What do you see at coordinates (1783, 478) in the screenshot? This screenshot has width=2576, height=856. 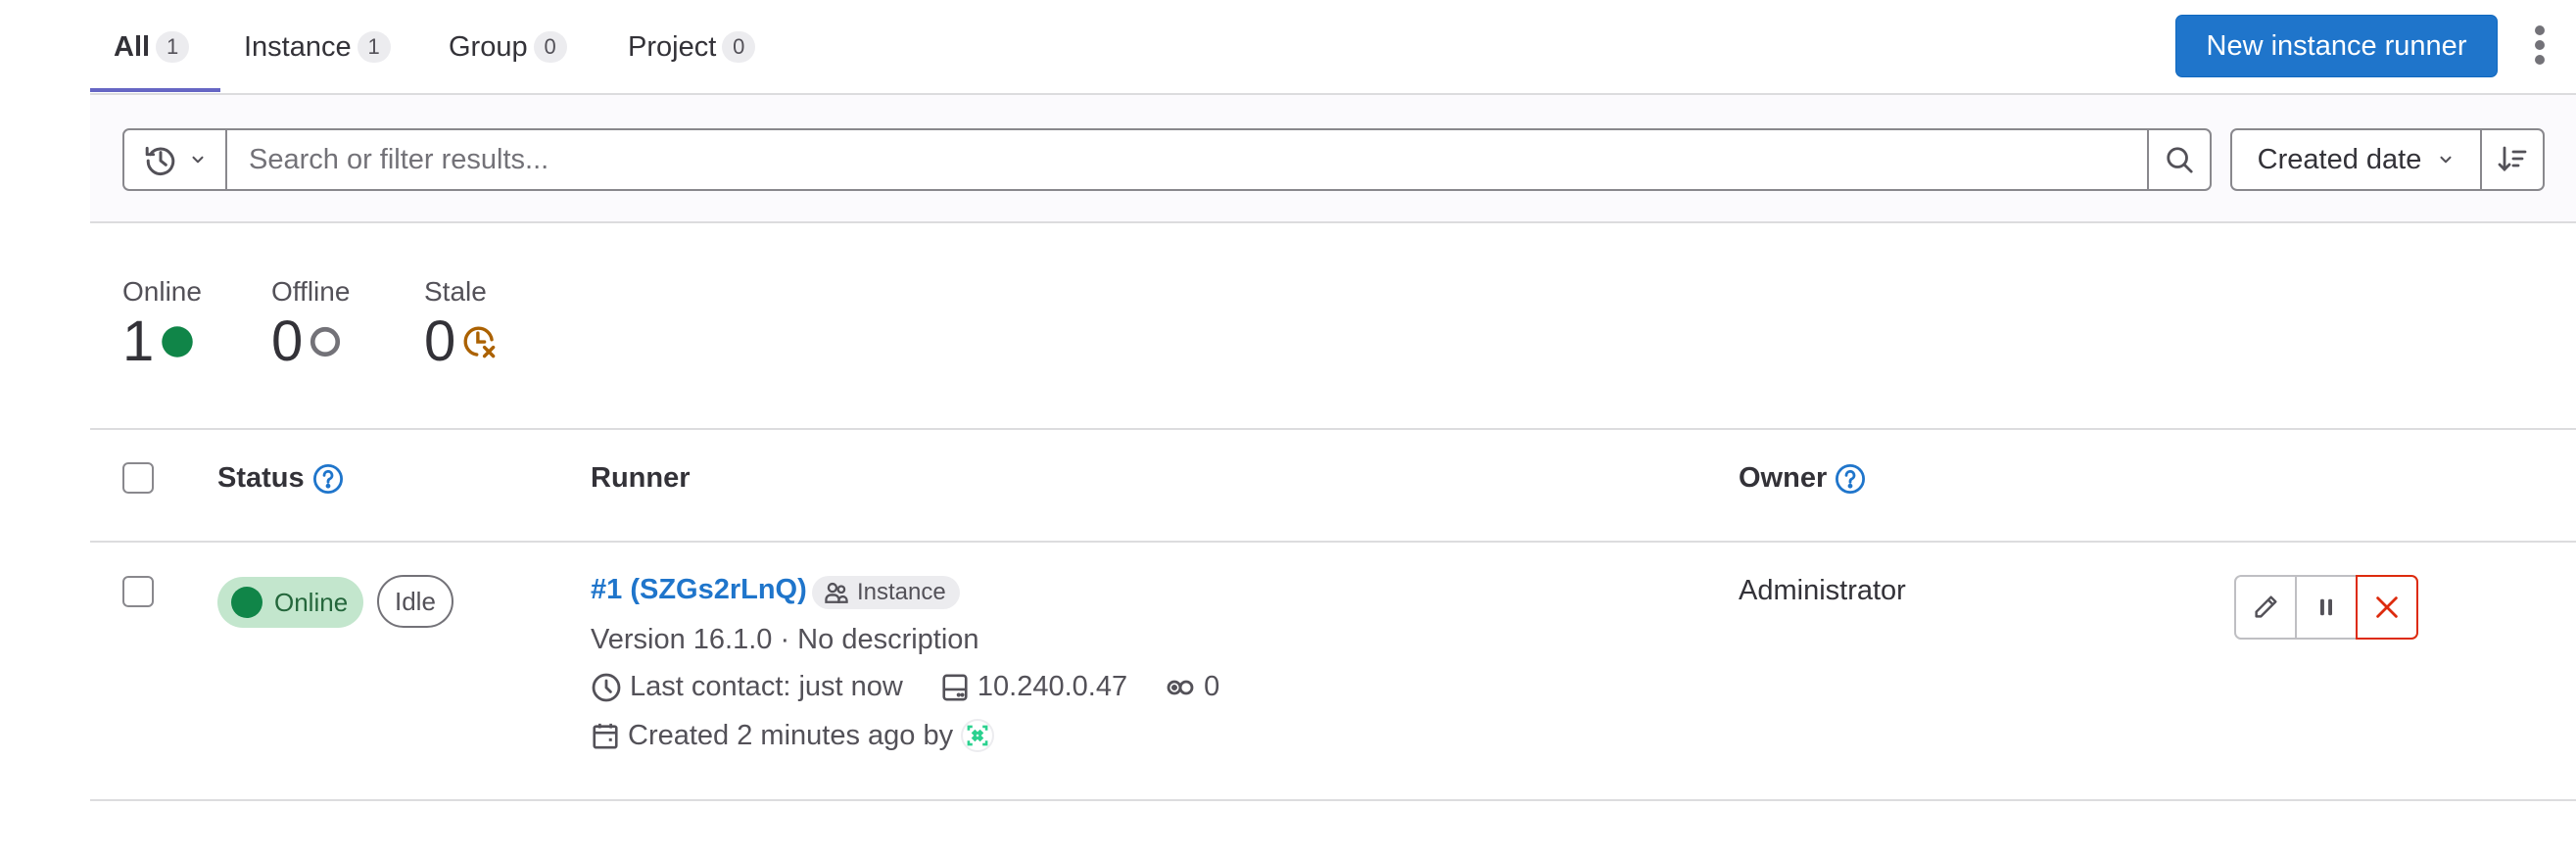 I see `column-header-label: Owner` at bounding box center [1783, 478].